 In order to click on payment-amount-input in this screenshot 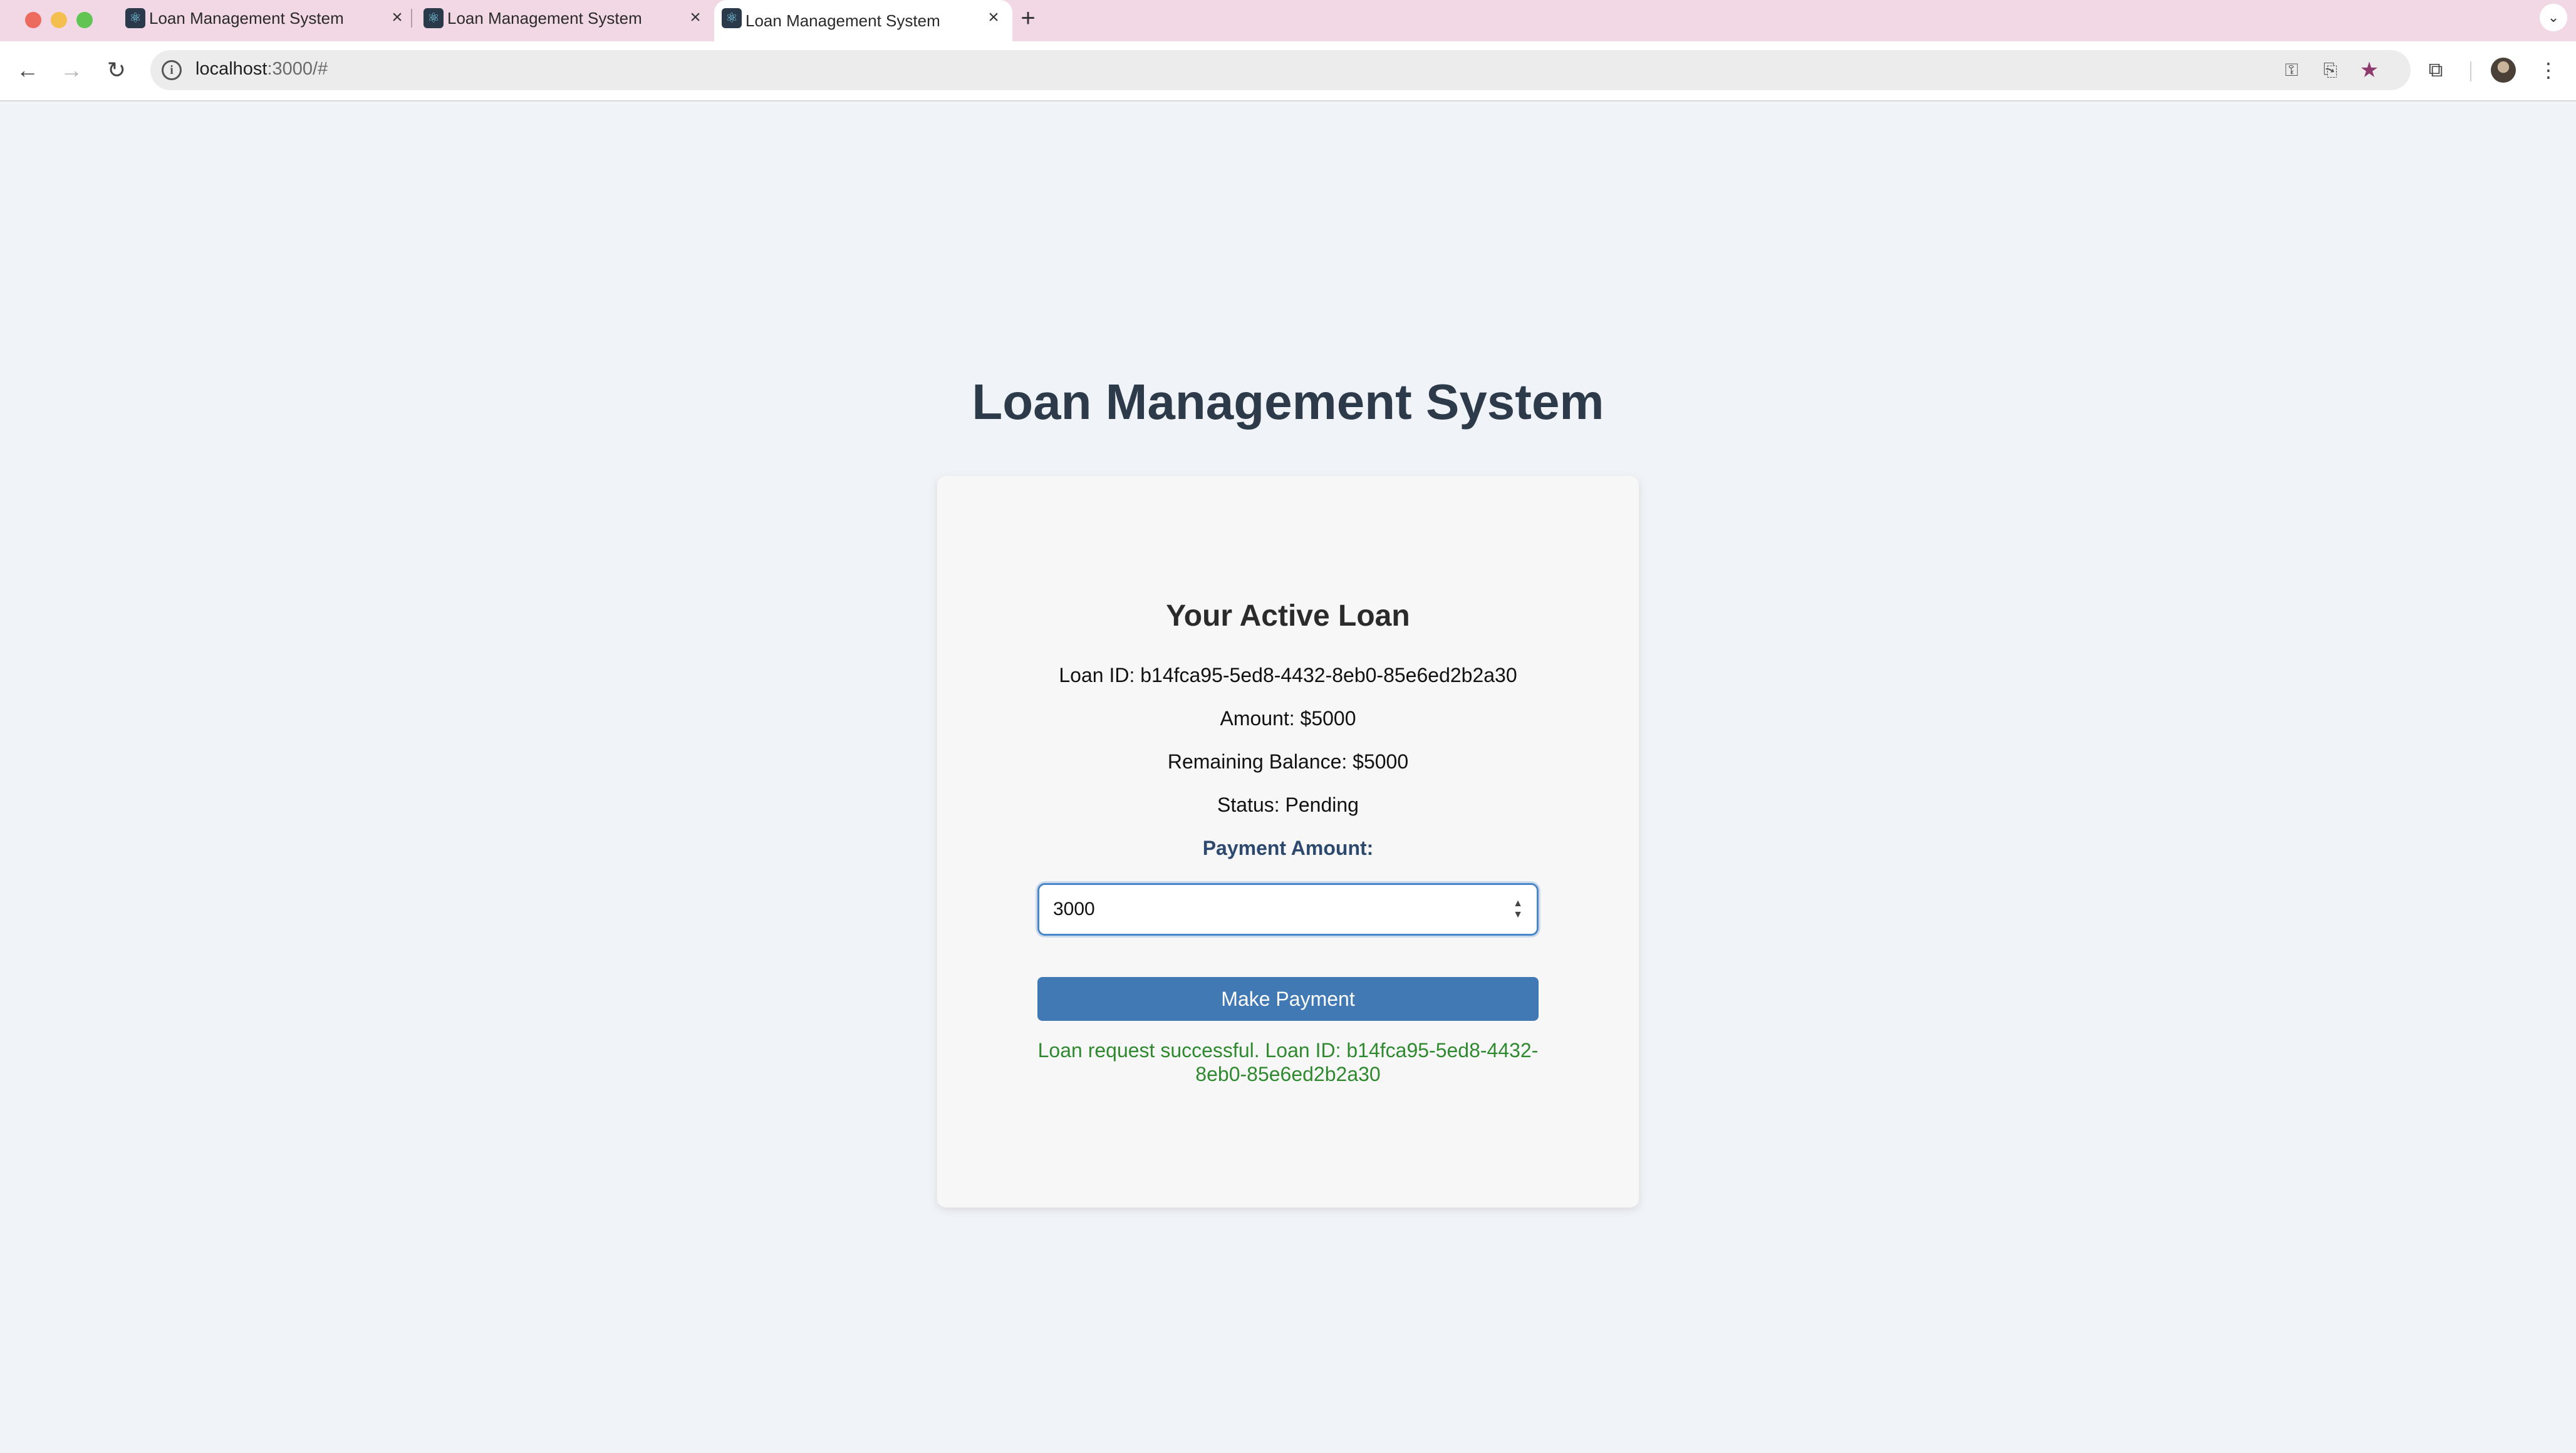, I will do `click(1272, 909)`.